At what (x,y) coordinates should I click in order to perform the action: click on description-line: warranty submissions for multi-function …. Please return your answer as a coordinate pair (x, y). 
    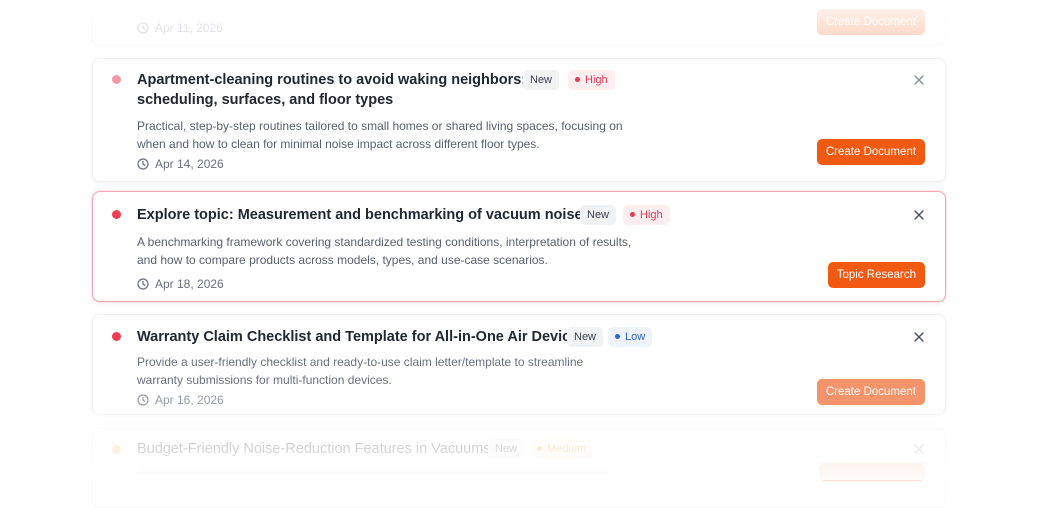
    Looking at the image, I should click on (264, 380).